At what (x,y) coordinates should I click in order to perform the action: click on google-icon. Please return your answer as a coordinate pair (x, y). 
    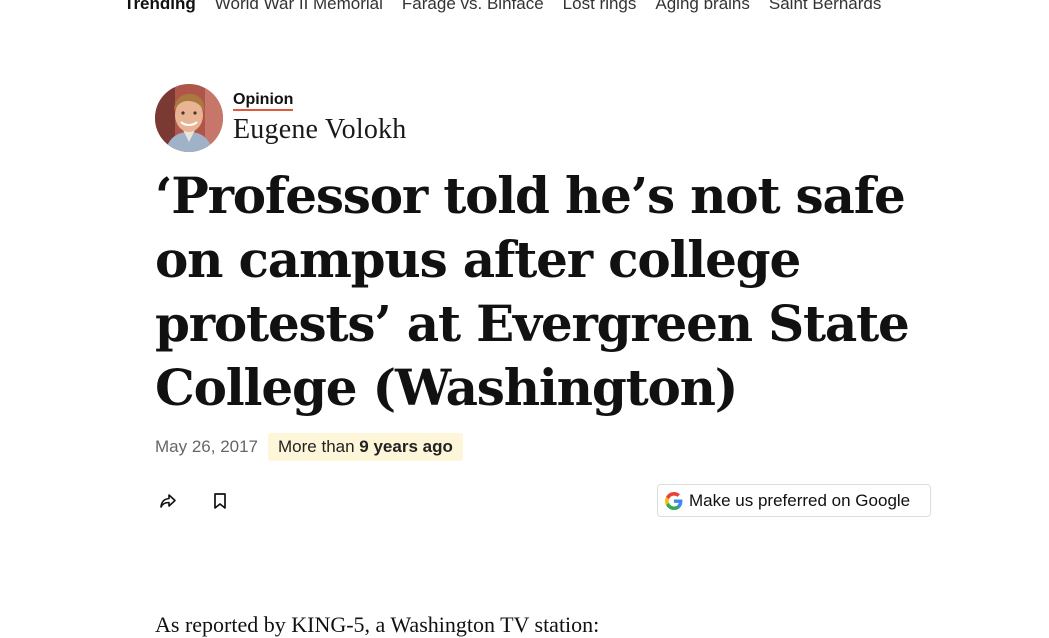
    Looking at the image, I should click on (674, 500).